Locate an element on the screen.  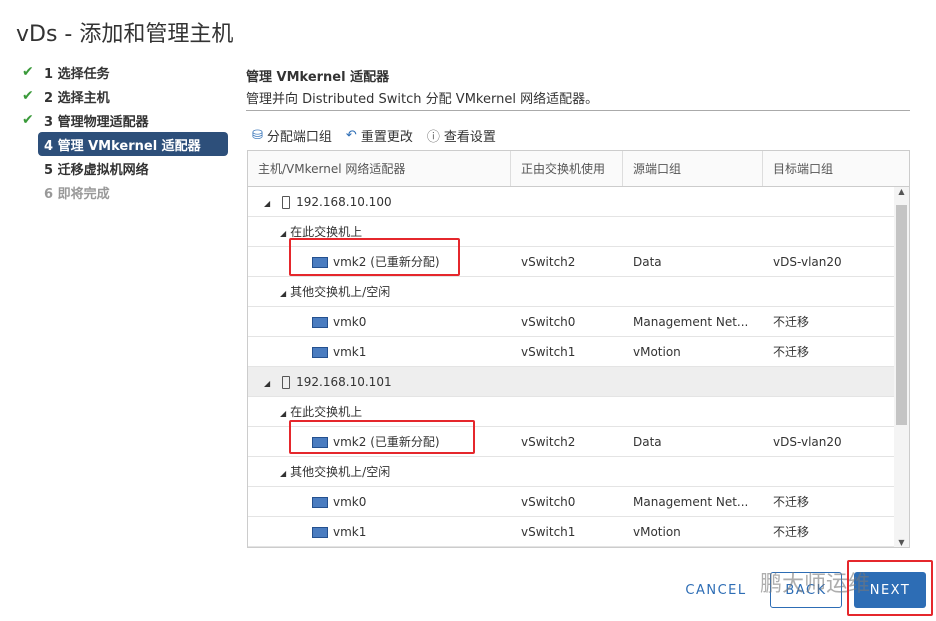
wizard-step: ✔ 3 管理物理适配器 is located at coordinates (125, 120).